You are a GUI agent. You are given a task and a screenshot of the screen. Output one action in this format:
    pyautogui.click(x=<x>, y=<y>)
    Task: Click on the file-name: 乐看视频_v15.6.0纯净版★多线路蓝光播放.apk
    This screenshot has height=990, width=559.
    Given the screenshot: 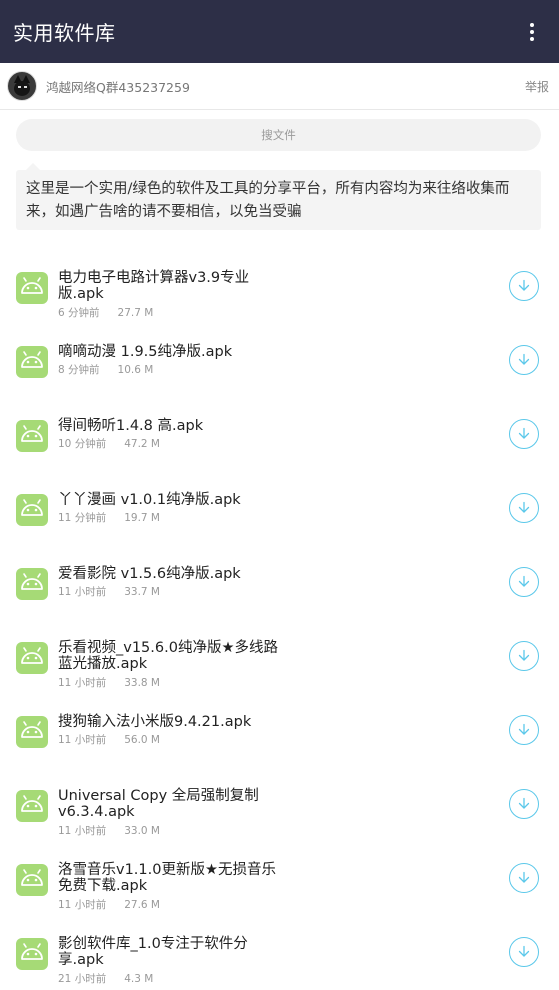 What is the action you would take?
    pyautogui.click(x=170, y=656)
    